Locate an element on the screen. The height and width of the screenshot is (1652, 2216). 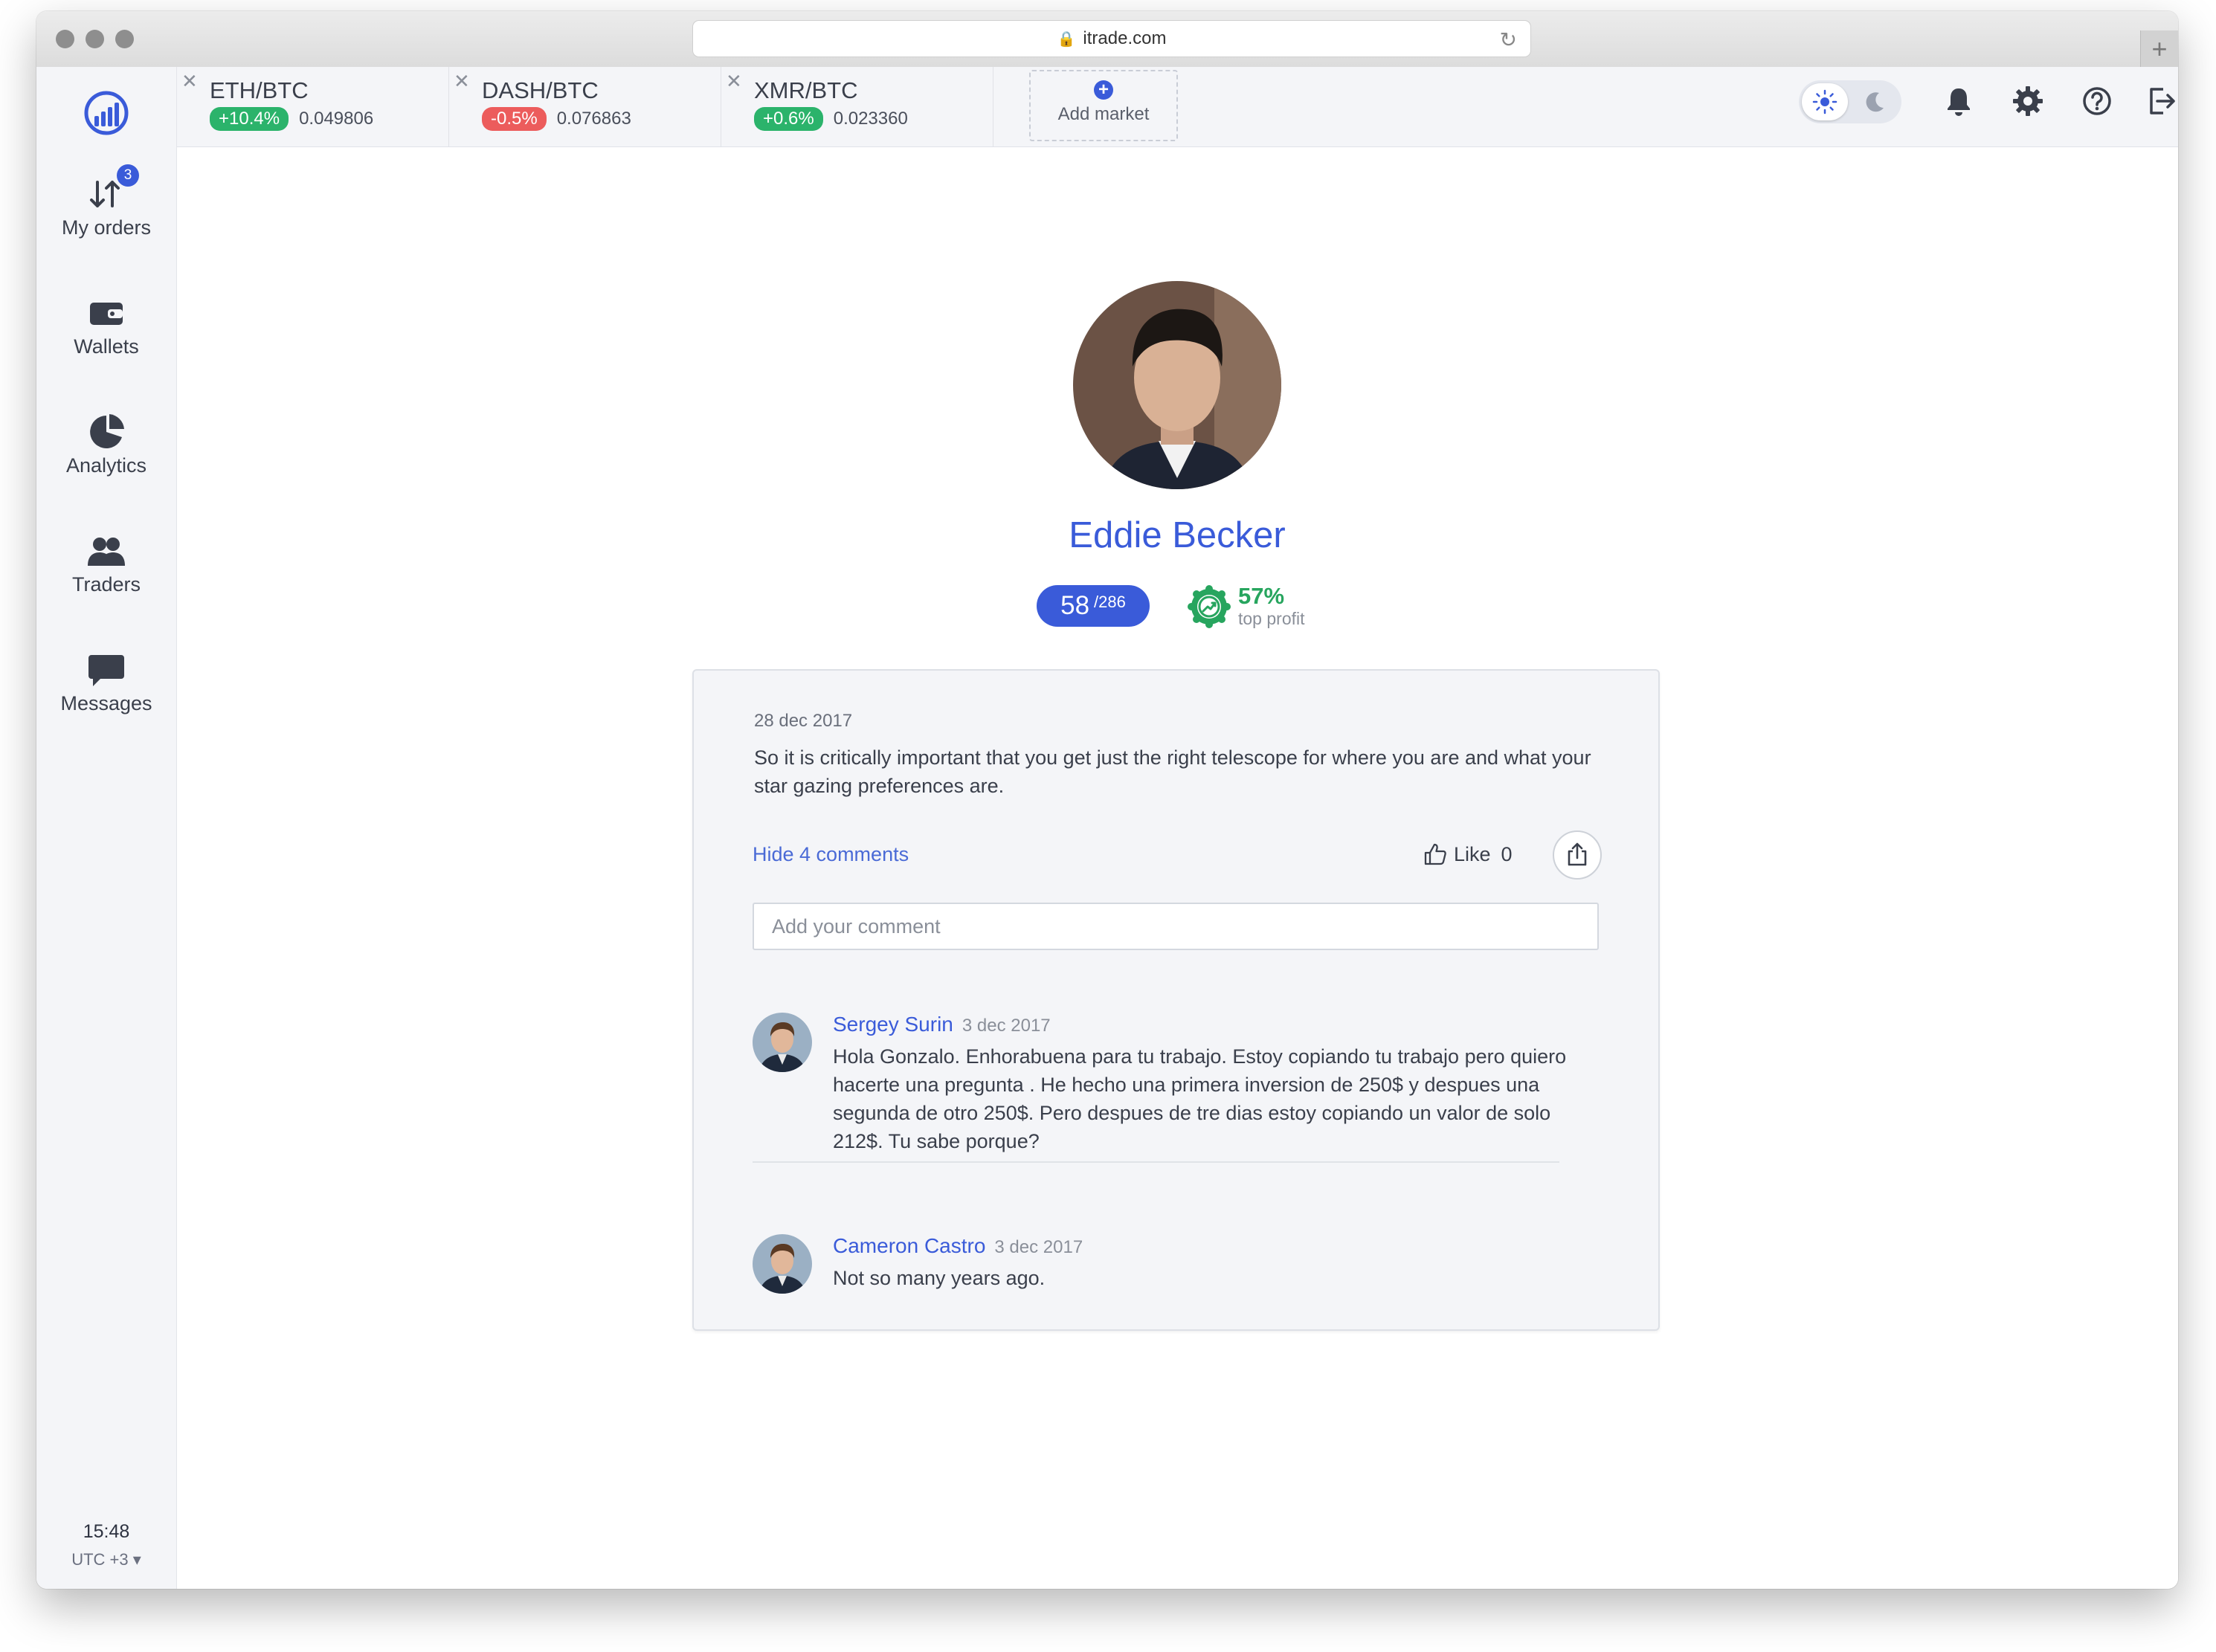
browser-titlebar: 🔒 itrade.com ↻ + is located at coordinates (1107, 39).